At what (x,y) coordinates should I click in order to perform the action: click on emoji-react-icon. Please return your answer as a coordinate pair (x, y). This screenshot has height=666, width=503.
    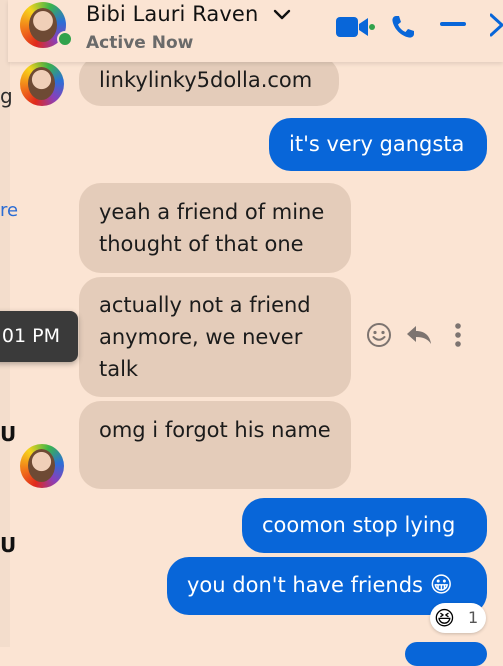
    Looking at the image, I should click on (379, 335).